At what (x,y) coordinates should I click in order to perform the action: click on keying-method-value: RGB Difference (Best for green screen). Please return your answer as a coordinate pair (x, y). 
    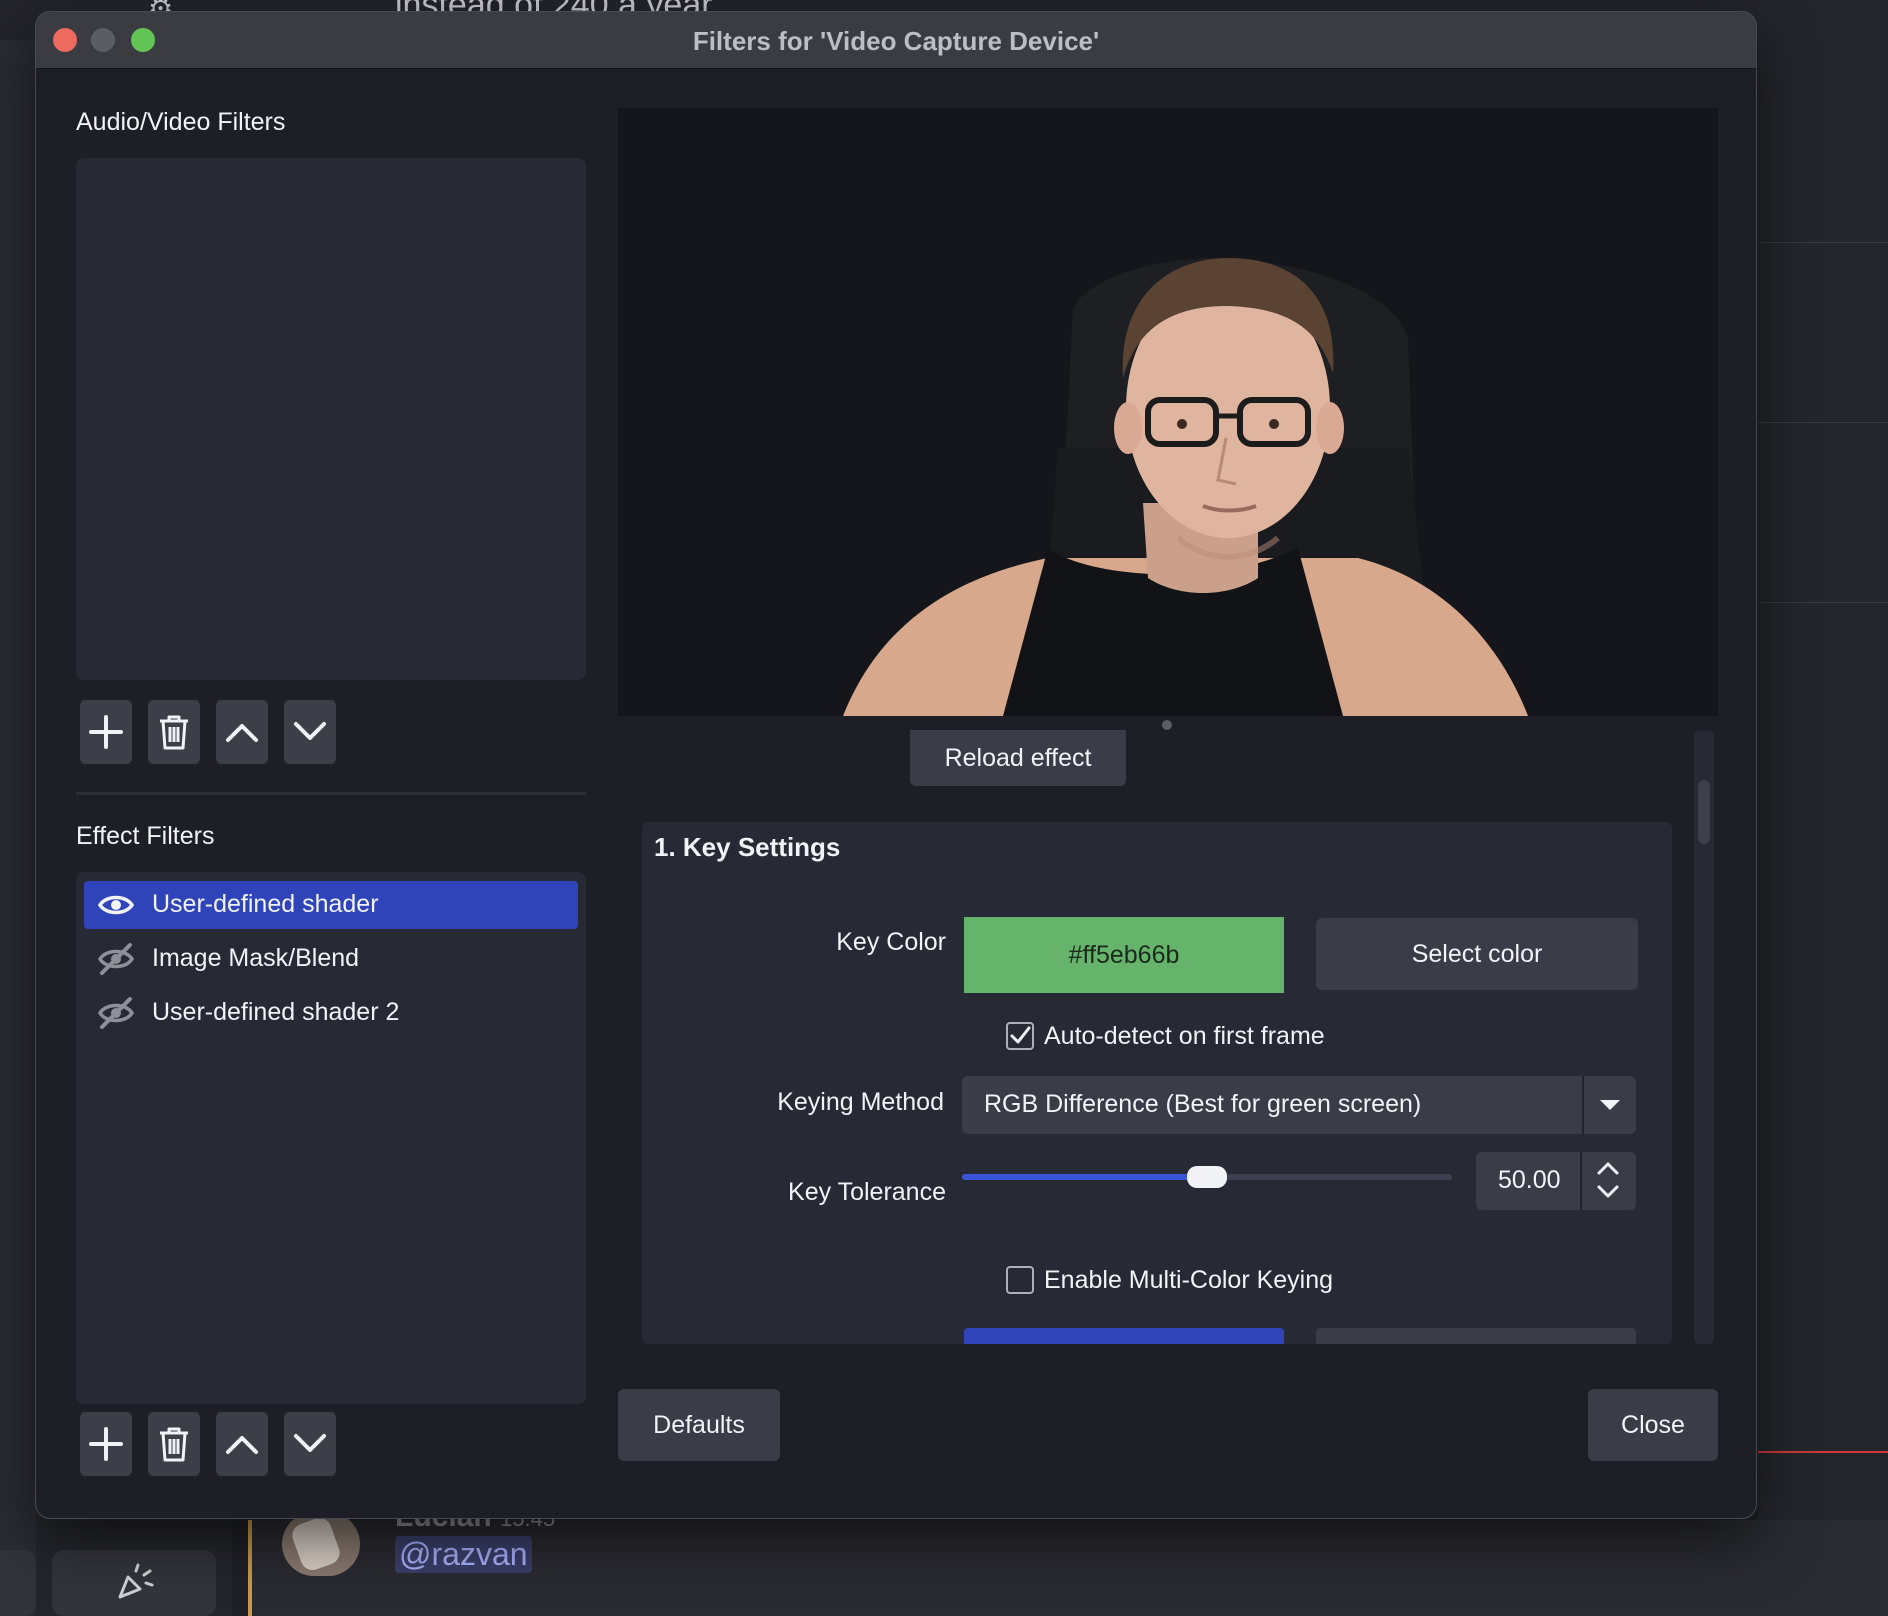
    Looking at the image, I should click on (1203, 1104).